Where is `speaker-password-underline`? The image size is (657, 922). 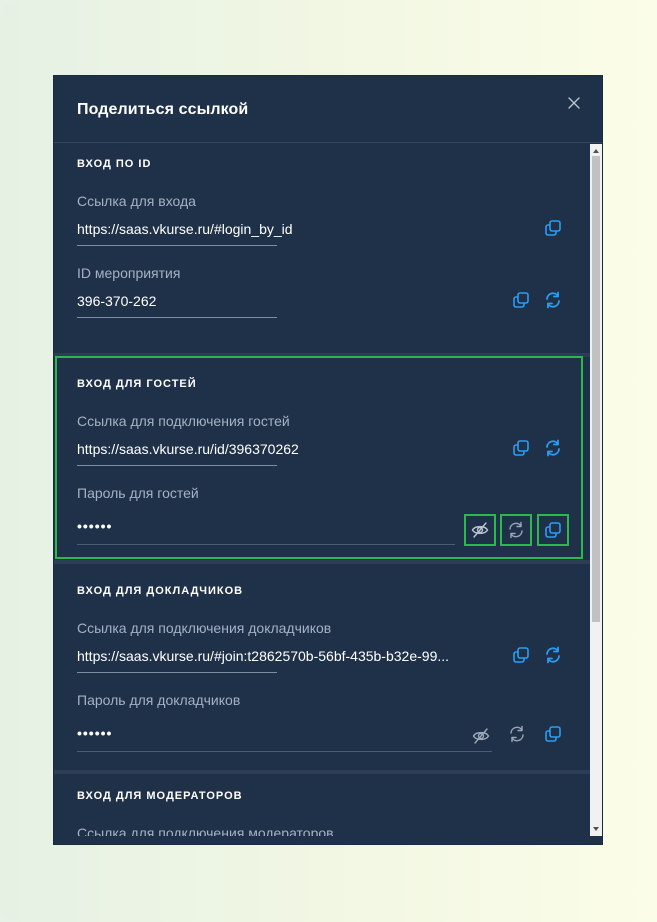
speaker-password-underline is located at coordinates (284, 751).